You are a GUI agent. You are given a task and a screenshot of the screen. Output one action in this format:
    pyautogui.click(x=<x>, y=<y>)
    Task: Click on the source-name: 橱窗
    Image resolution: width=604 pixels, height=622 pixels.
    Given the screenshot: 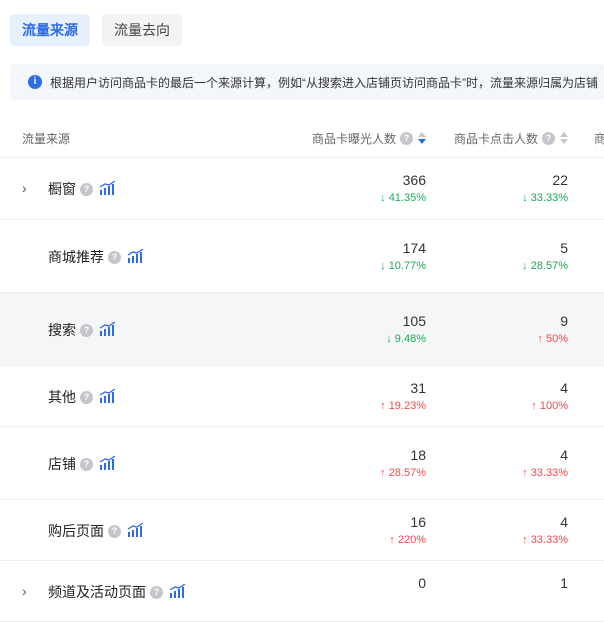 What is the action you would take?
    pyautogui.click(x=62, y=189)
    